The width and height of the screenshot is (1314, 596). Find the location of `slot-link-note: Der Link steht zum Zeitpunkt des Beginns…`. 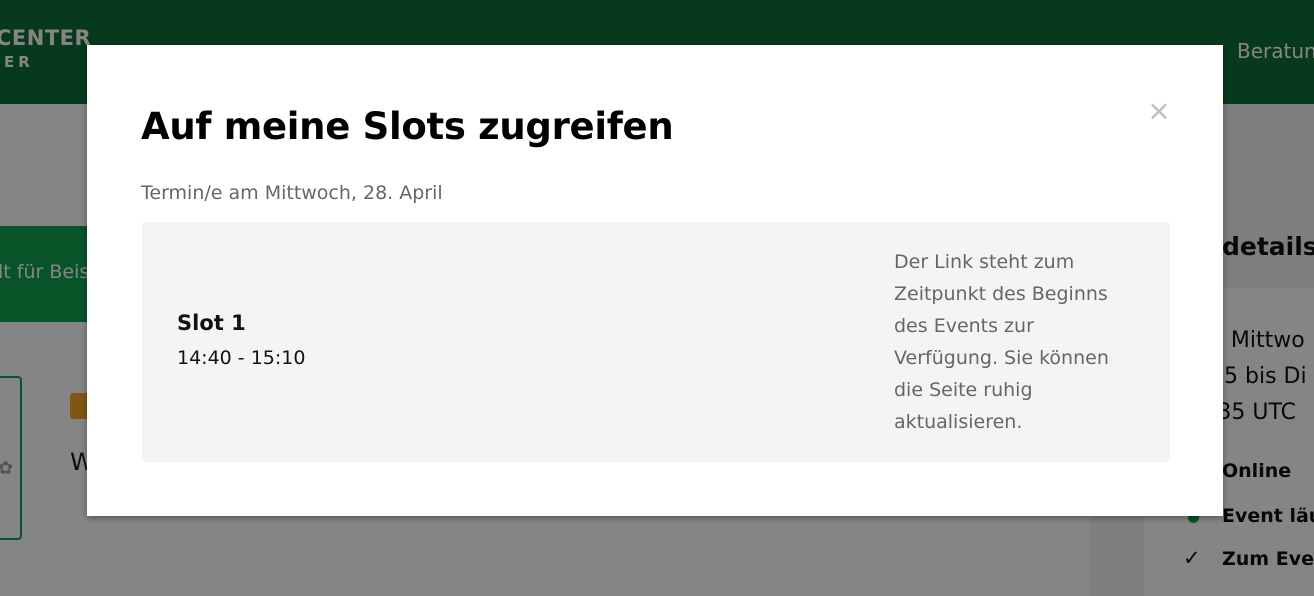

slot-link-note: Der Link steht zum Zeitpunkt des Beginns… is located at coordinates (1001, 342).